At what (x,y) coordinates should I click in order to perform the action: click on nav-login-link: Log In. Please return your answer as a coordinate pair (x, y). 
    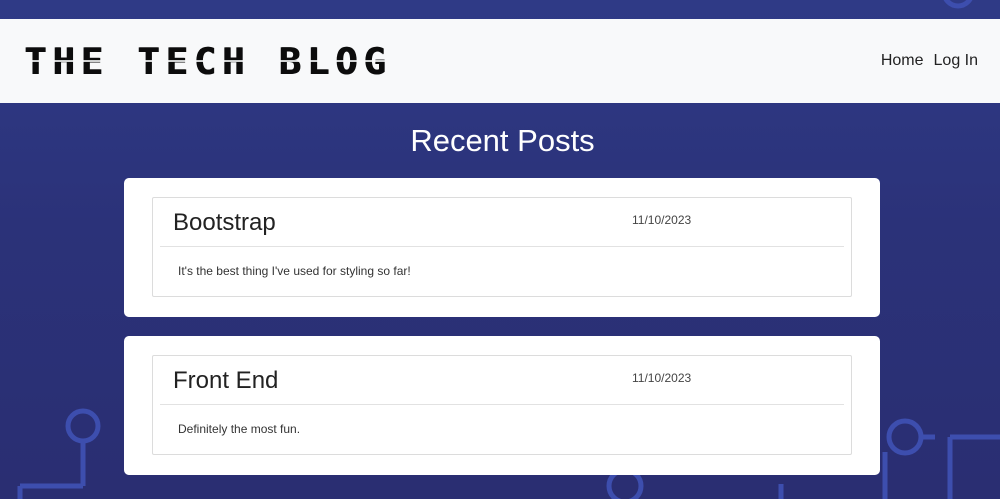
    Looking at the image, I should click on (956, 61).